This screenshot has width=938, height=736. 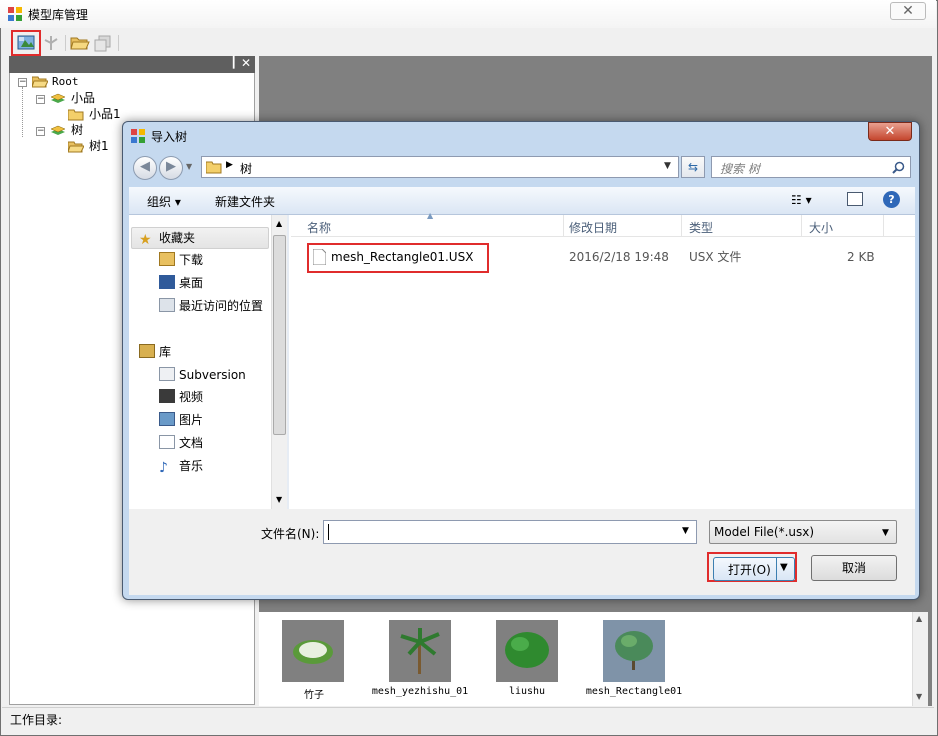 What do you see at coordinates (908, 11) in the screenshot?
I see `window-close-button: ✕` at bounding box center [908, 11].